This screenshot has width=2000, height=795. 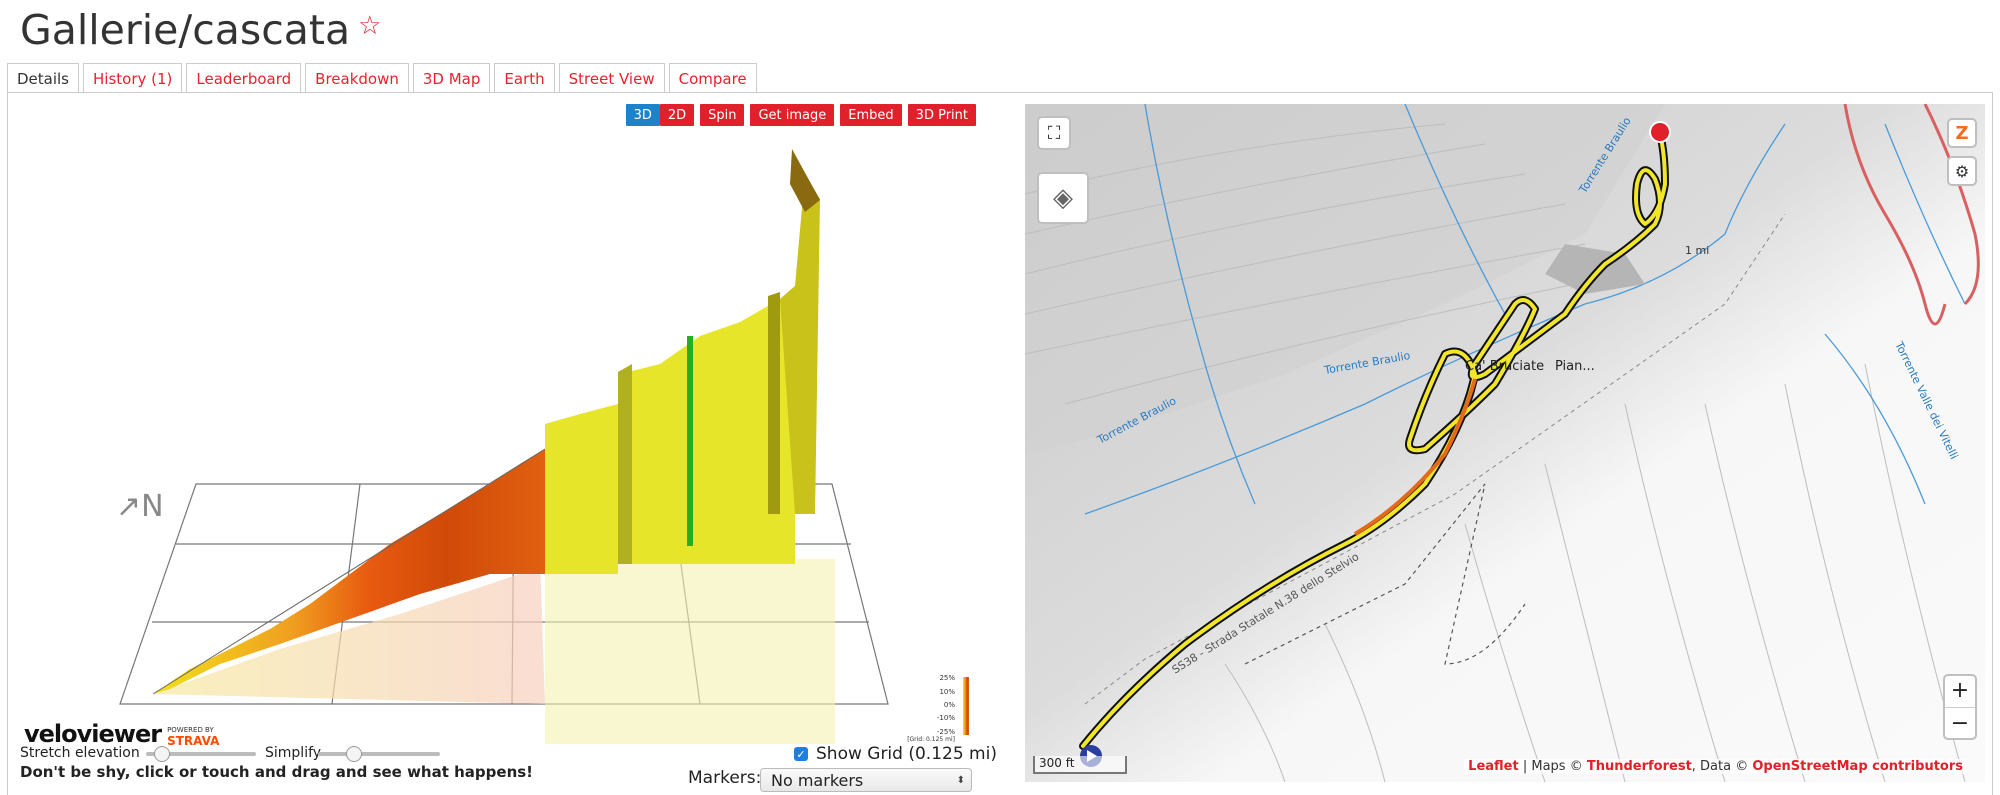 I want to click on veloviewer-logo: veloviewer POWERED BY STRAVA, so click(x=122, y=734).